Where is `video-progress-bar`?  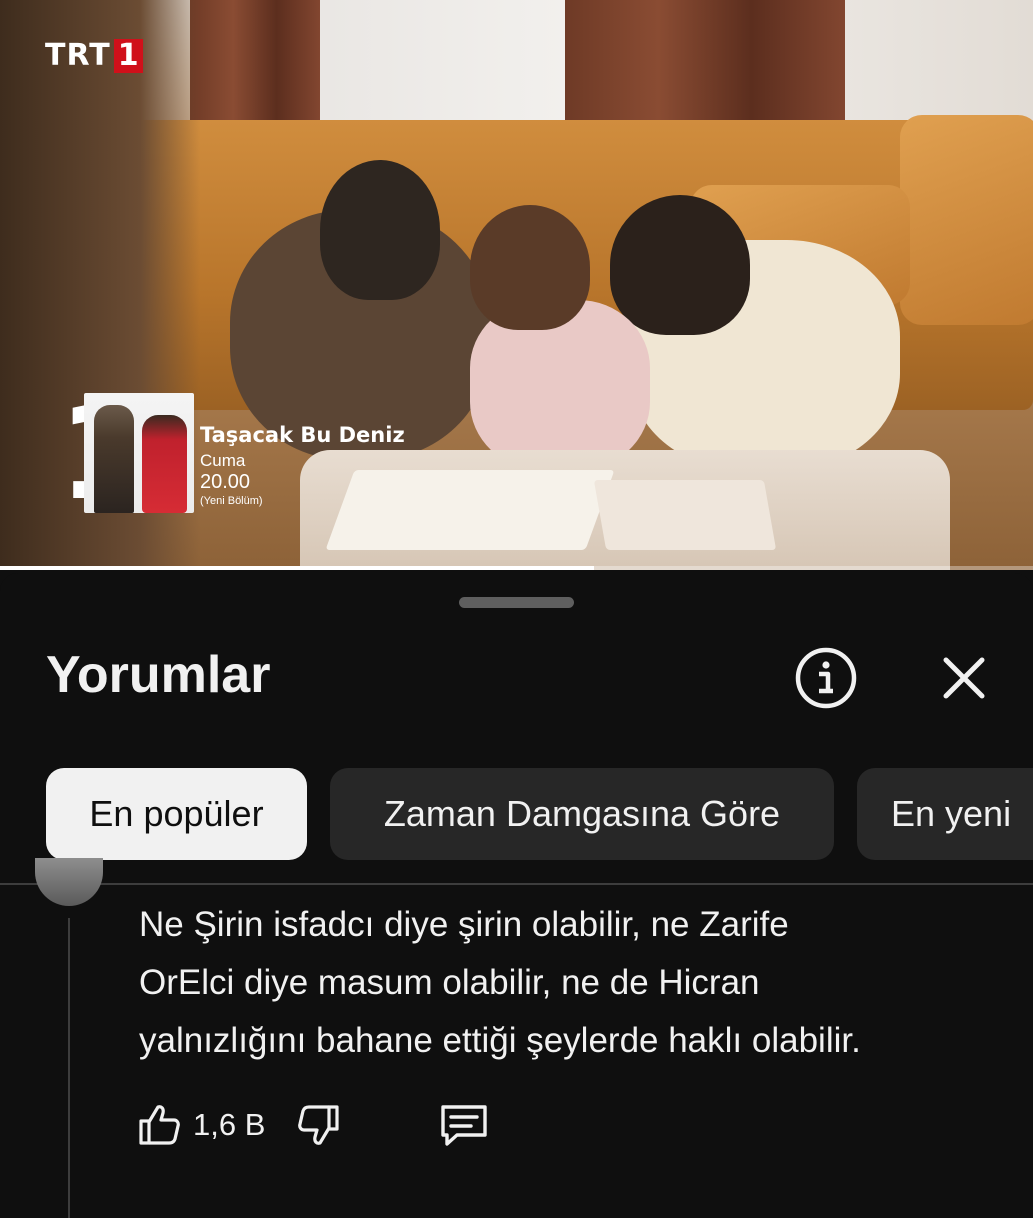 video-progress-bar is located at coordinates (516, 568).